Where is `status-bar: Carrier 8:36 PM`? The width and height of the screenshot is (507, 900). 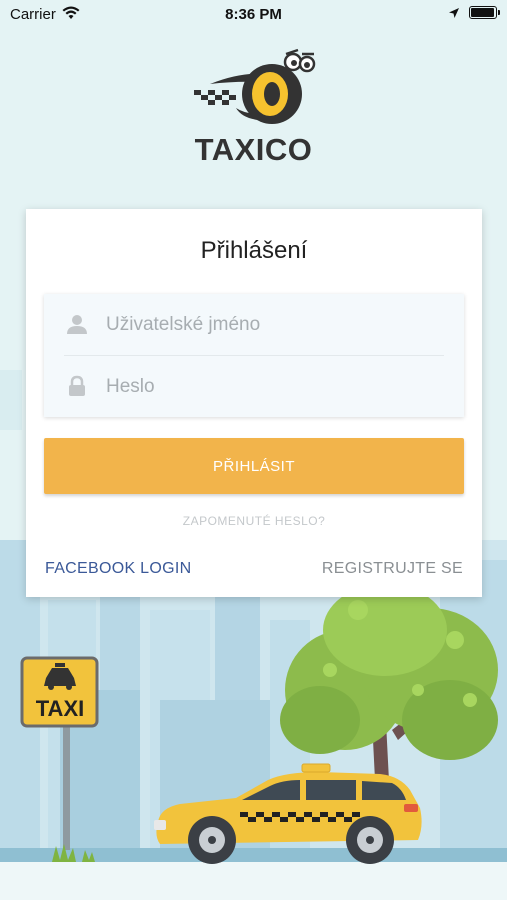
status-bar: Carrier 8:36 PM is located at coordinates (253, 14).